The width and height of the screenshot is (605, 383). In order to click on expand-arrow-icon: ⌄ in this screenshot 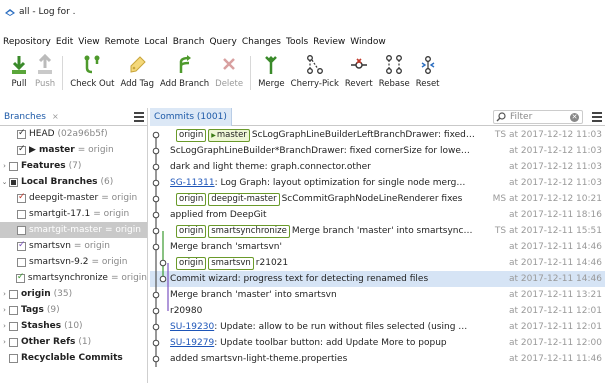, I will do `click(4, 182)`.